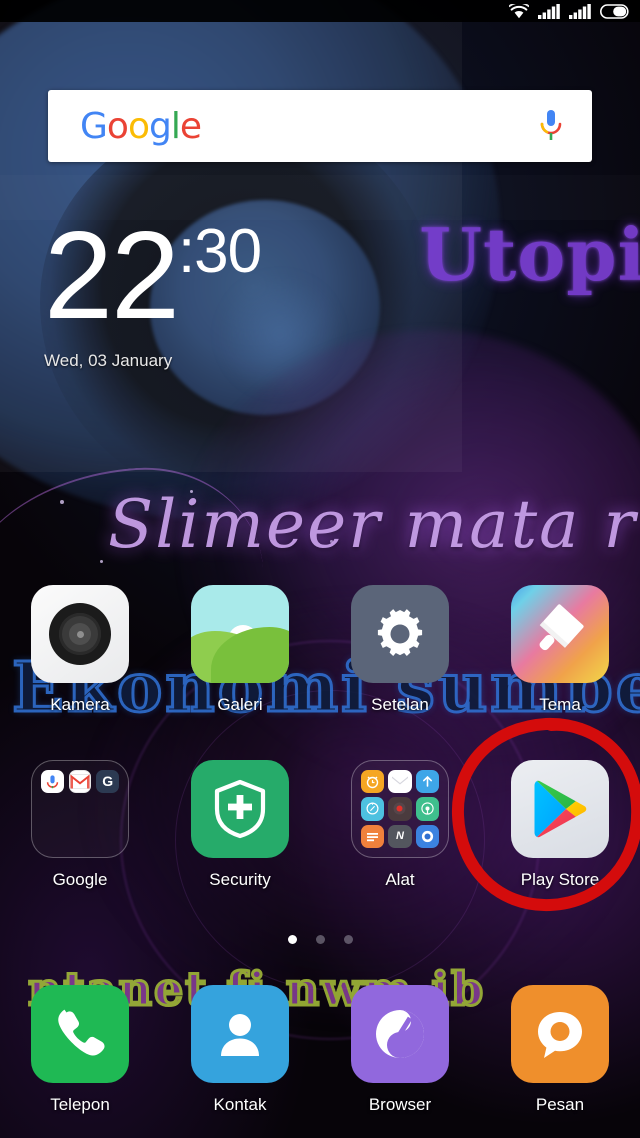  I want to click on message-icon, so click(560, 1034).